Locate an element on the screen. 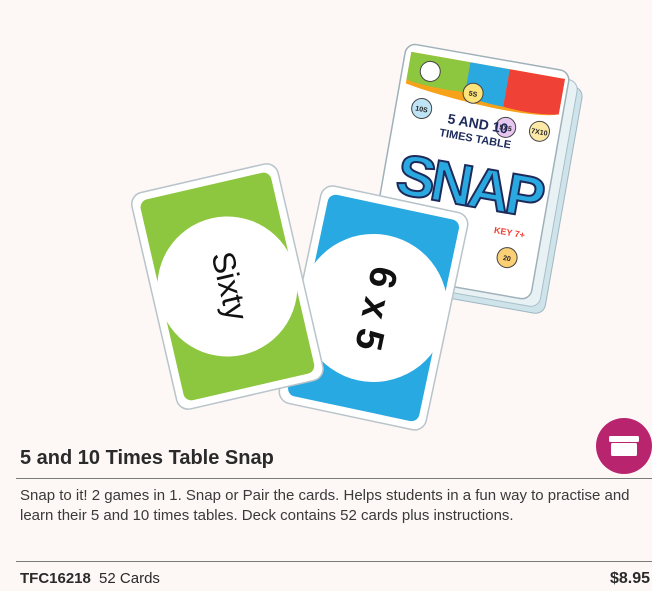 This screenshot has height=591, width=652. product-meta: TFC16218 52 Cards $8.95 is located at coordinates (335, 580).